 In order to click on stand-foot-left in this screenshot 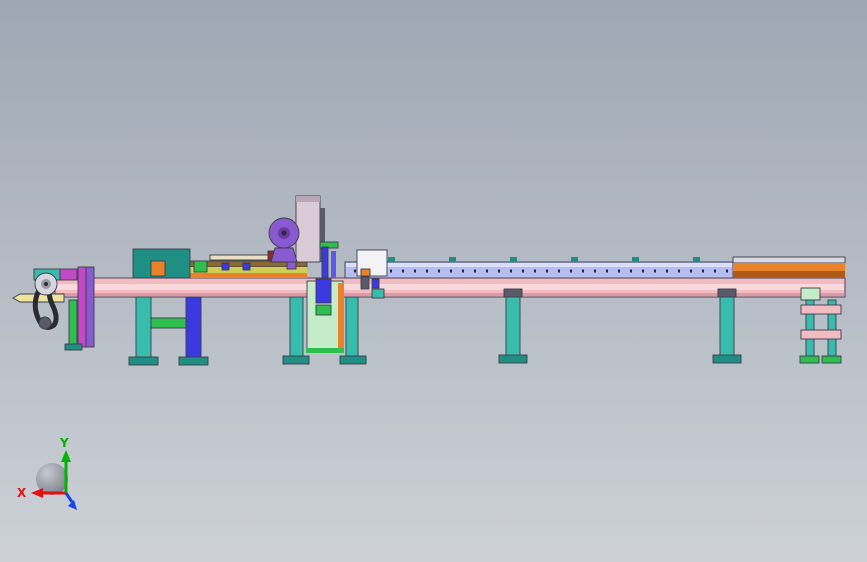, I will do `click(809, 359)`.